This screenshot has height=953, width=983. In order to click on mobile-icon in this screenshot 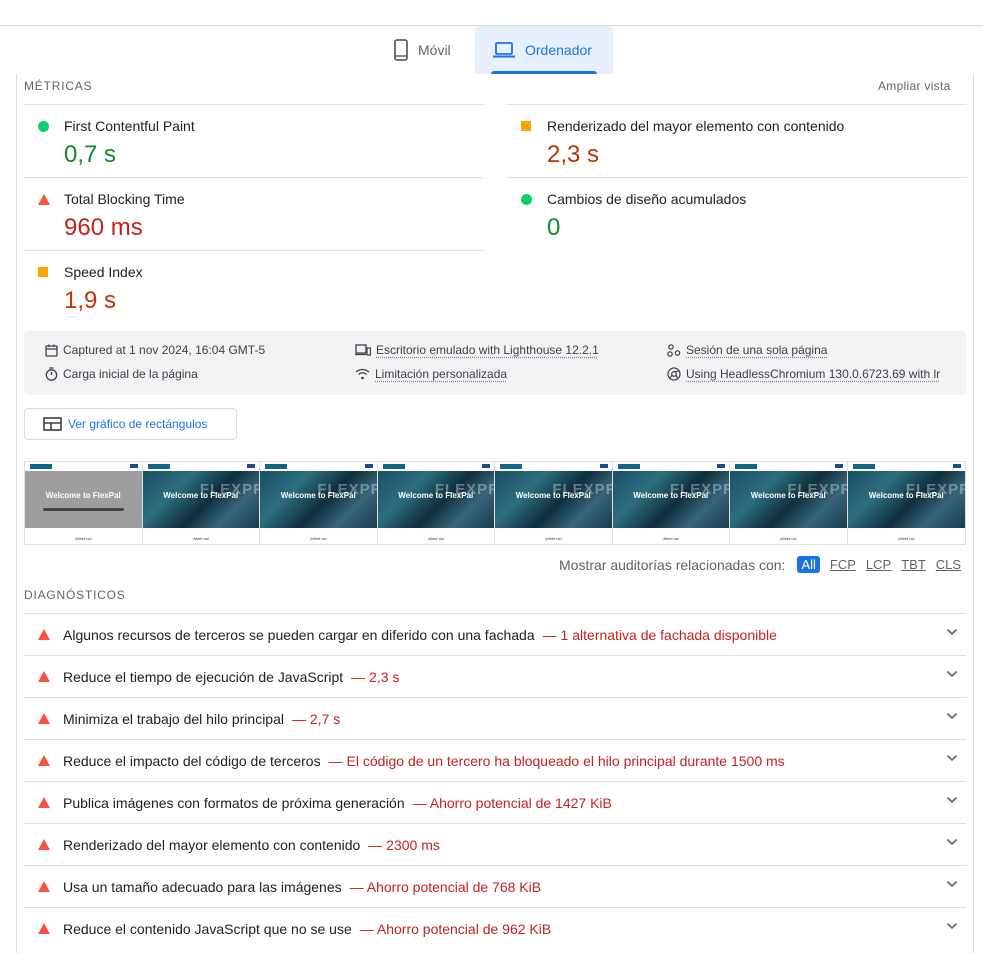, I will do `click(401, 50)`.